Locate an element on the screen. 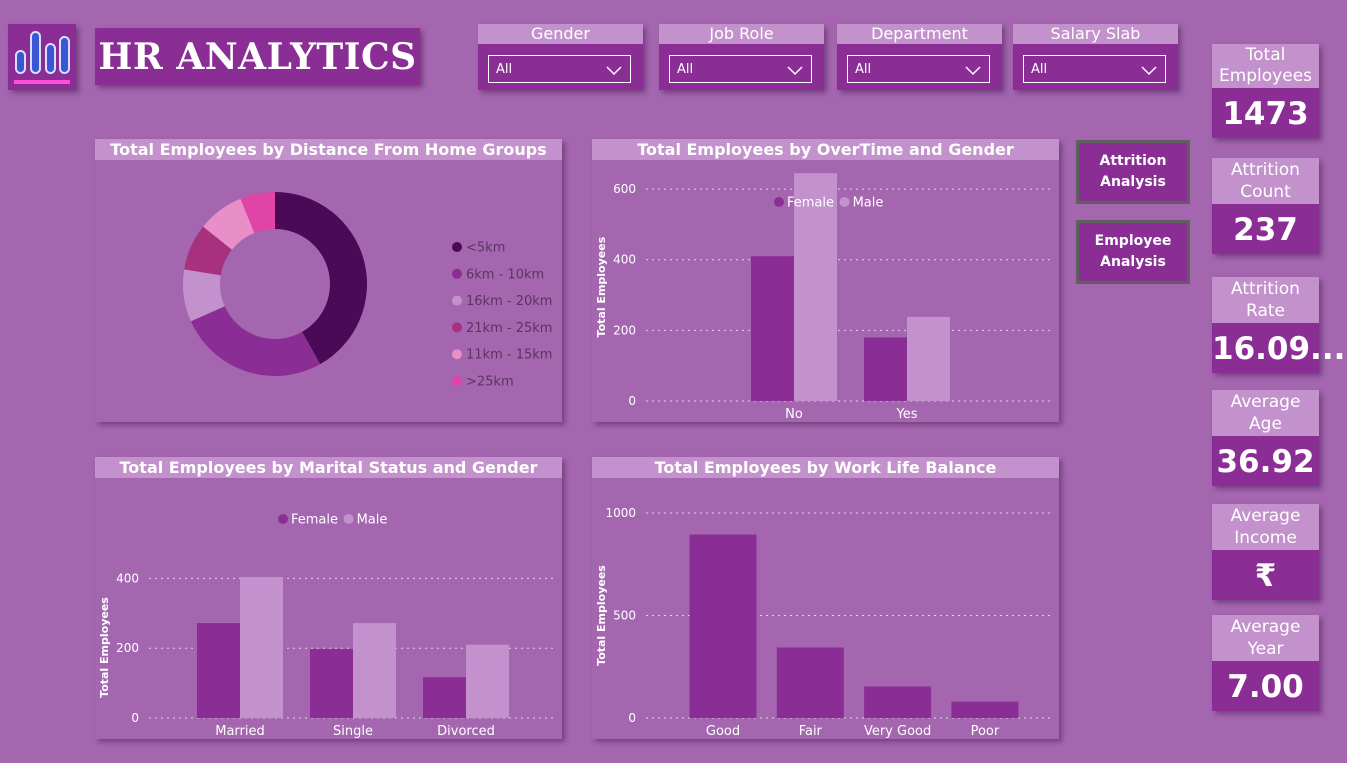 The height and width of the screenshot is (763, 1347). kpi-value: ₹ 6.5K is located at coordinates (1265, 598).